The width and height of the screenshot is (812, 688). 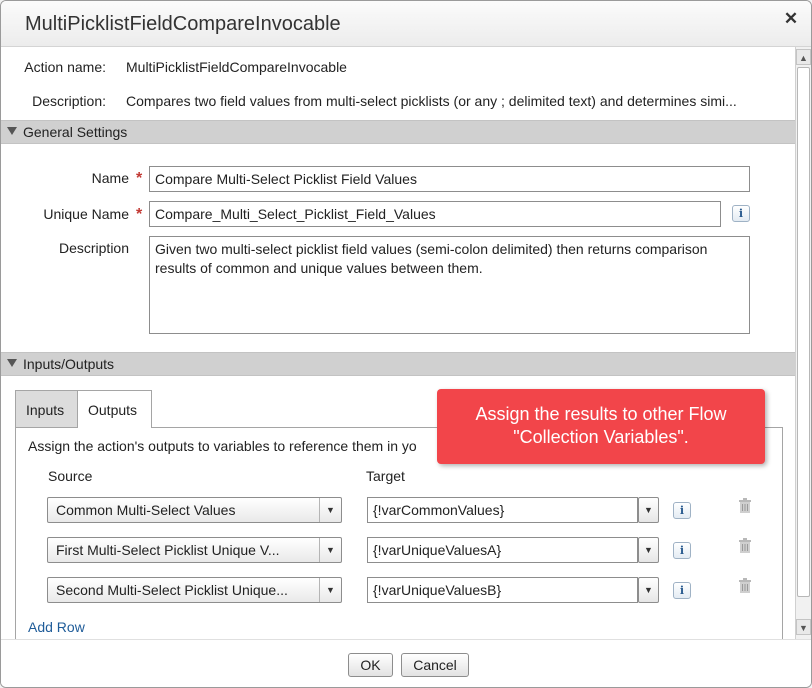 I want to click on scroll-up-arrow-icon: ▲, so click(x=803, y=57).